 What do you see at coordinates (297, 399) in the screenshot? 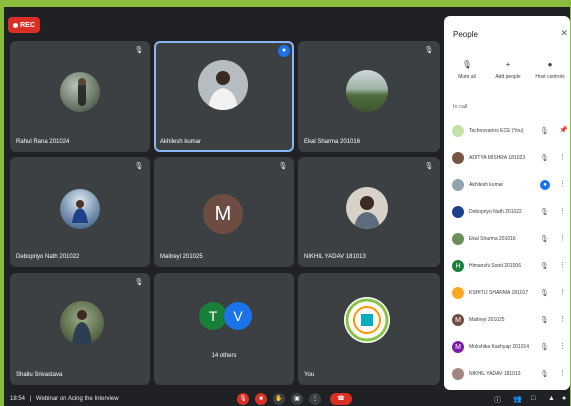
I see `present-button: ▣` at bounding box center [297, 399].